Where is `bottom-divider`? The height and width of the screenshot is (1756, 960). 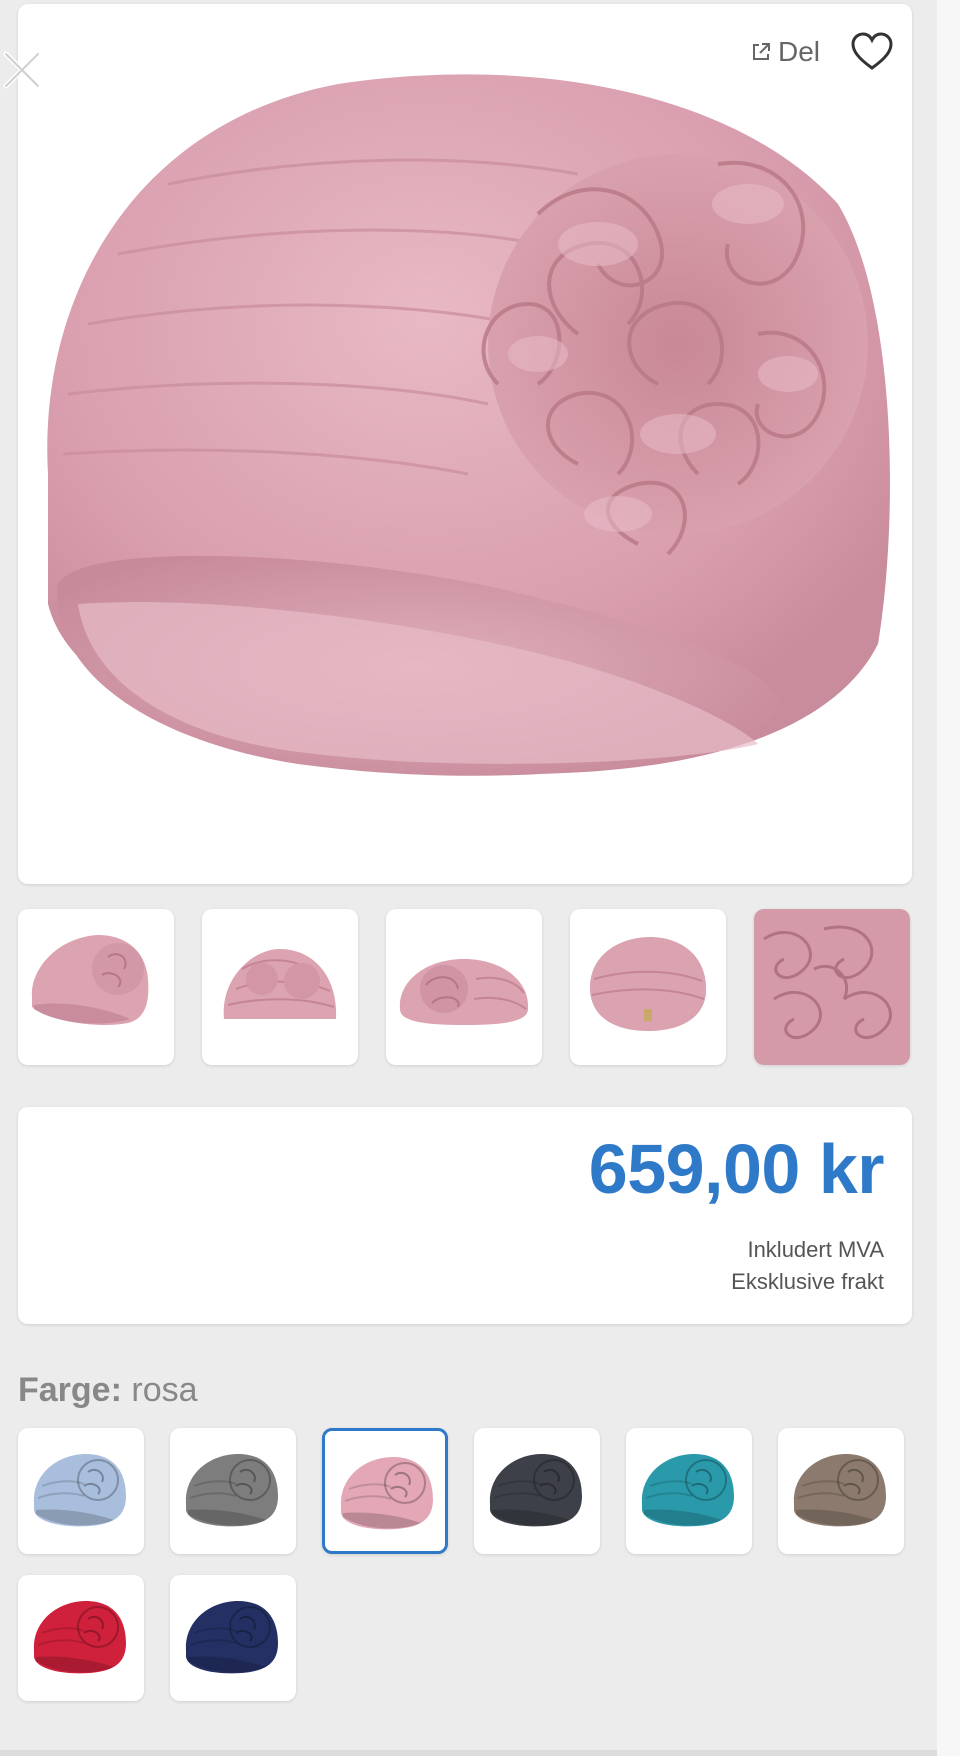 bottom-divider is located at coordinates (468, 1753).